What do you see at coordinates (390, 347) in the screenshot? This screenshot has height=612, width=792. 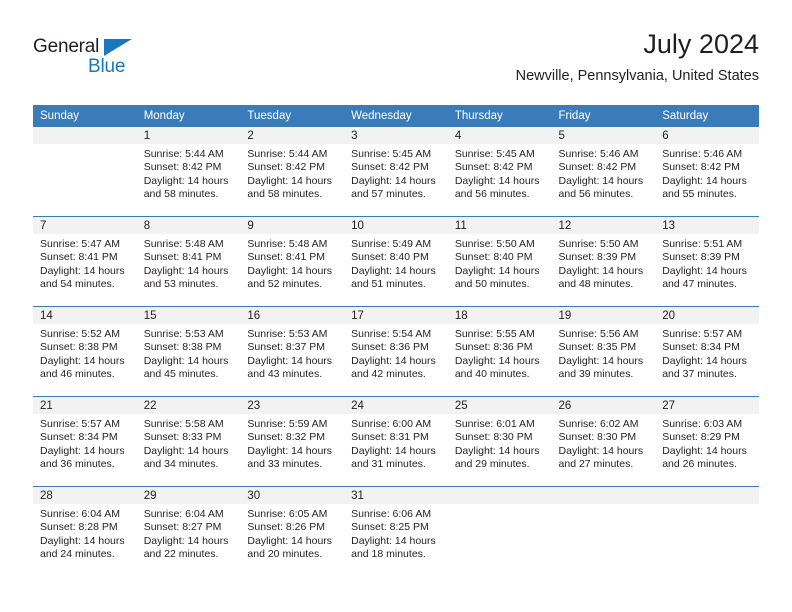 I see `sunset-text: Sunset: 8:36 PM` at bounding box center [390, 347].